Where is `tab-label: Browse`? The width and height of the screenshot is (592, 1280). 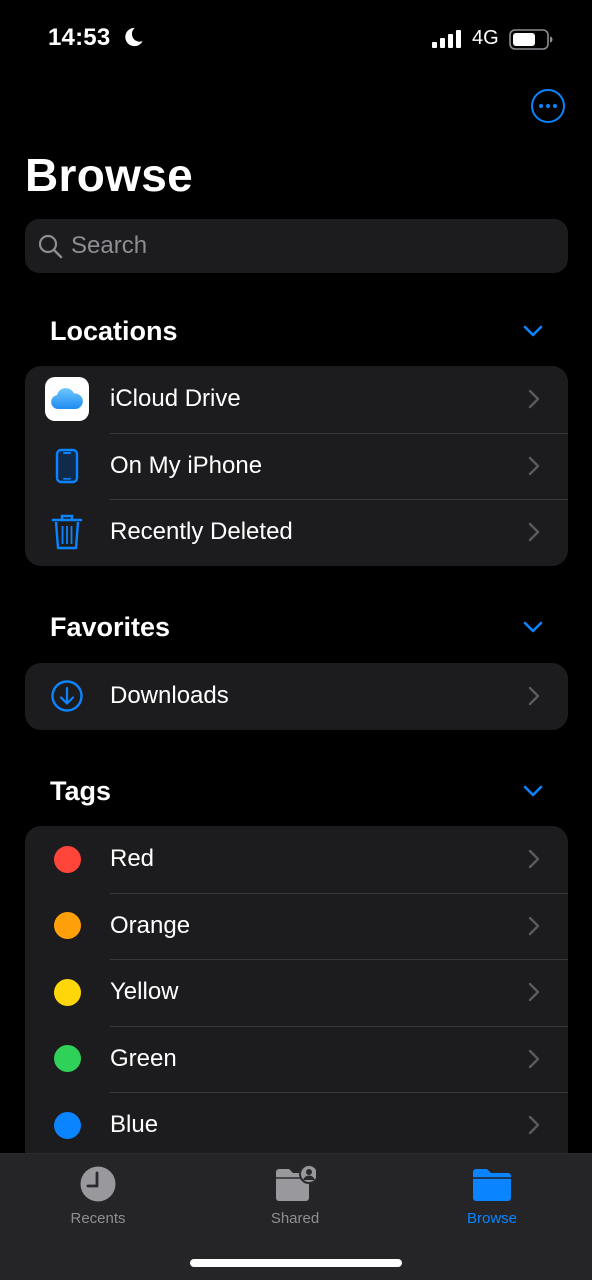 tab-label: Browse is located at coordinates (492, 1218).